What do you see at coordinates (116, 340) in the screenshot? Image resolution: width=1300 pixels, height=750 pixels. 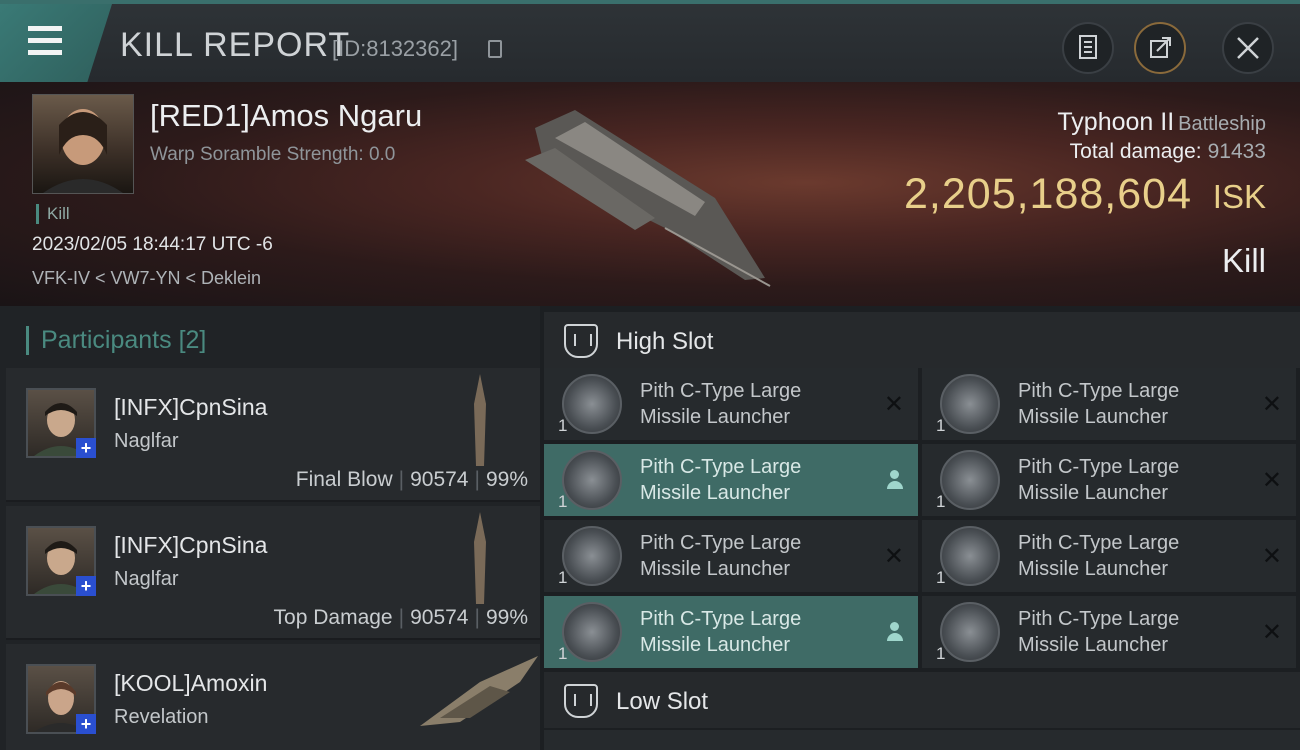 I see `participants-heading: Participants [2]` at bounding box center [116, 340].